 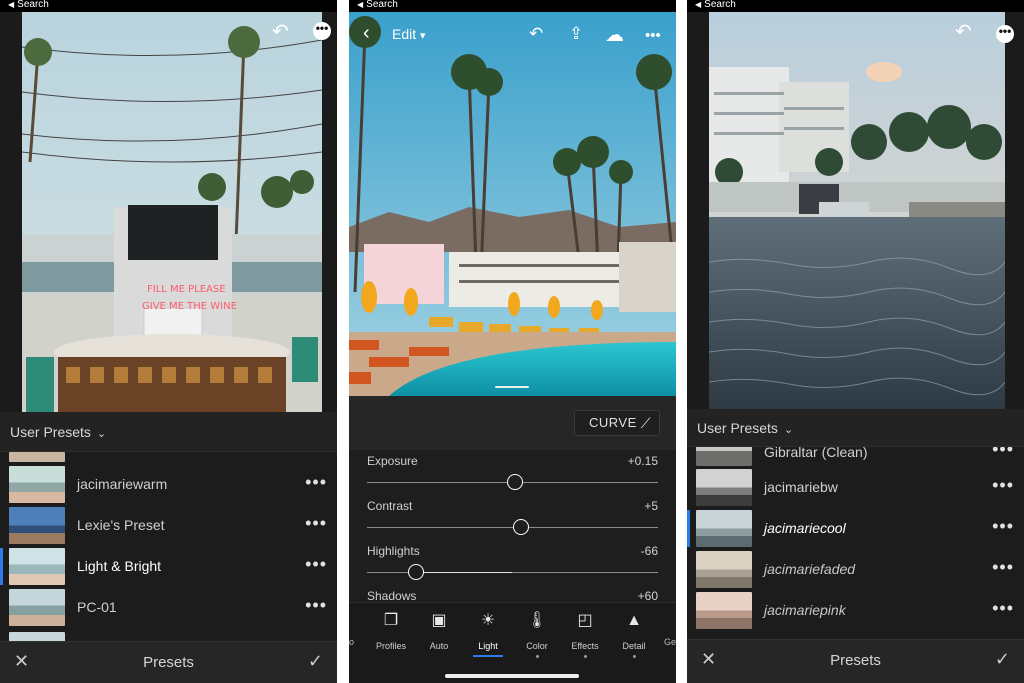 I want to click on curve-area: CURVE ⟋, so click(x=512, y=423).